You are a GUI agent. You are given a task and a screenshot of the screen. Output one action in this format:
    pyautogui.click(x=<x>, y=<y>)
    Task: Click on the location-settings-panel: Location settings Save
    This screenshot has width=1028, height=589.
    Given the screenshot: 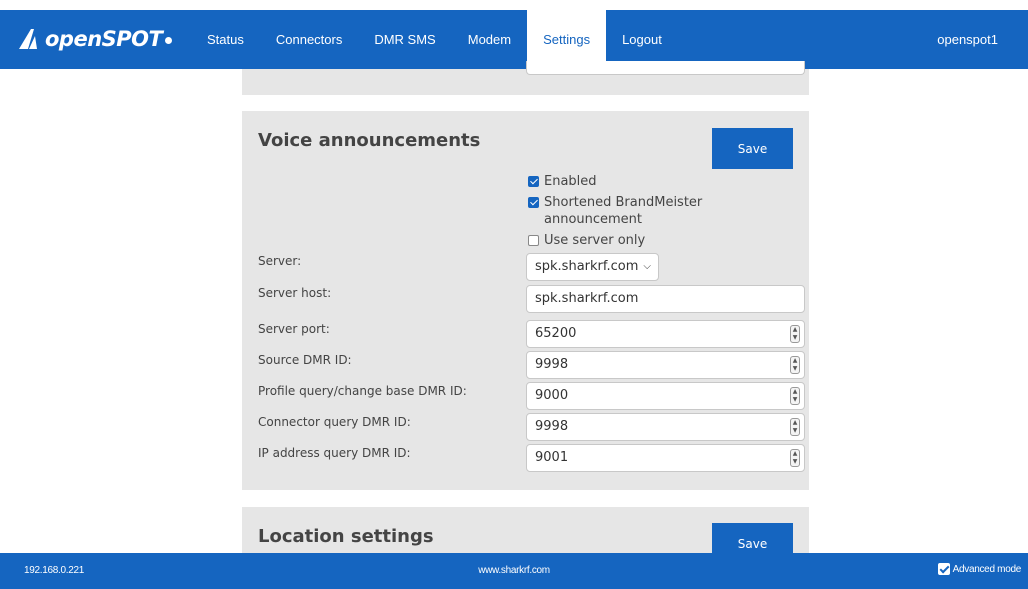 What is the action you would take?
    pyautogui.click(x=525, y=530)
    